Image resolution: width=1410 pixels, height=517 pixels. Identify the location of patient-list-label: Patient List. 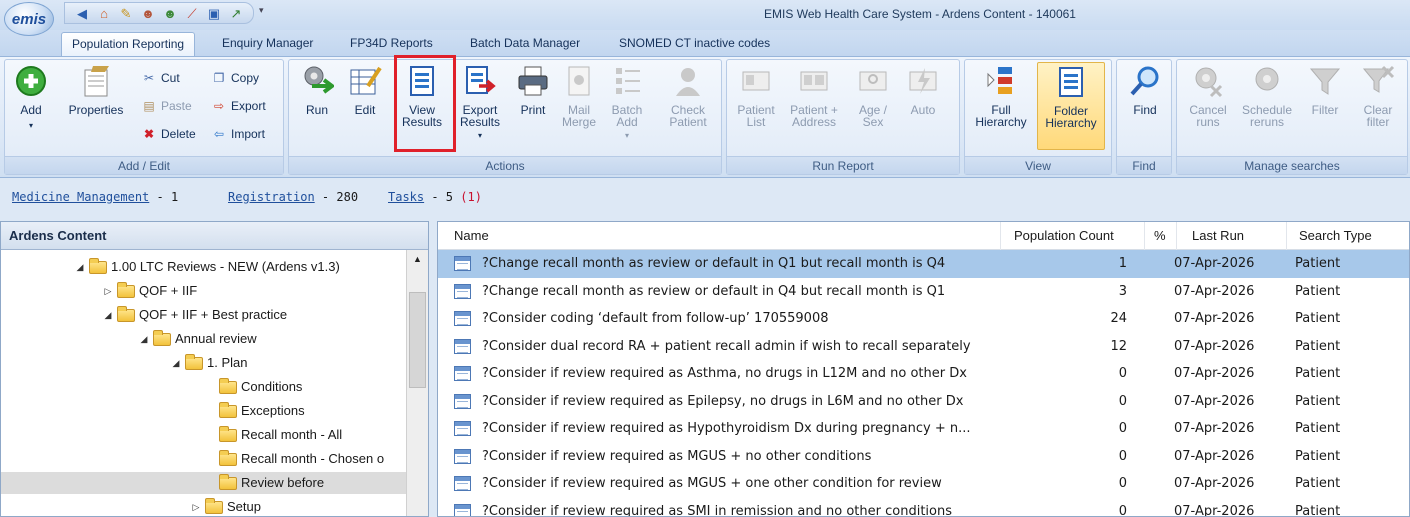
(756, 116).